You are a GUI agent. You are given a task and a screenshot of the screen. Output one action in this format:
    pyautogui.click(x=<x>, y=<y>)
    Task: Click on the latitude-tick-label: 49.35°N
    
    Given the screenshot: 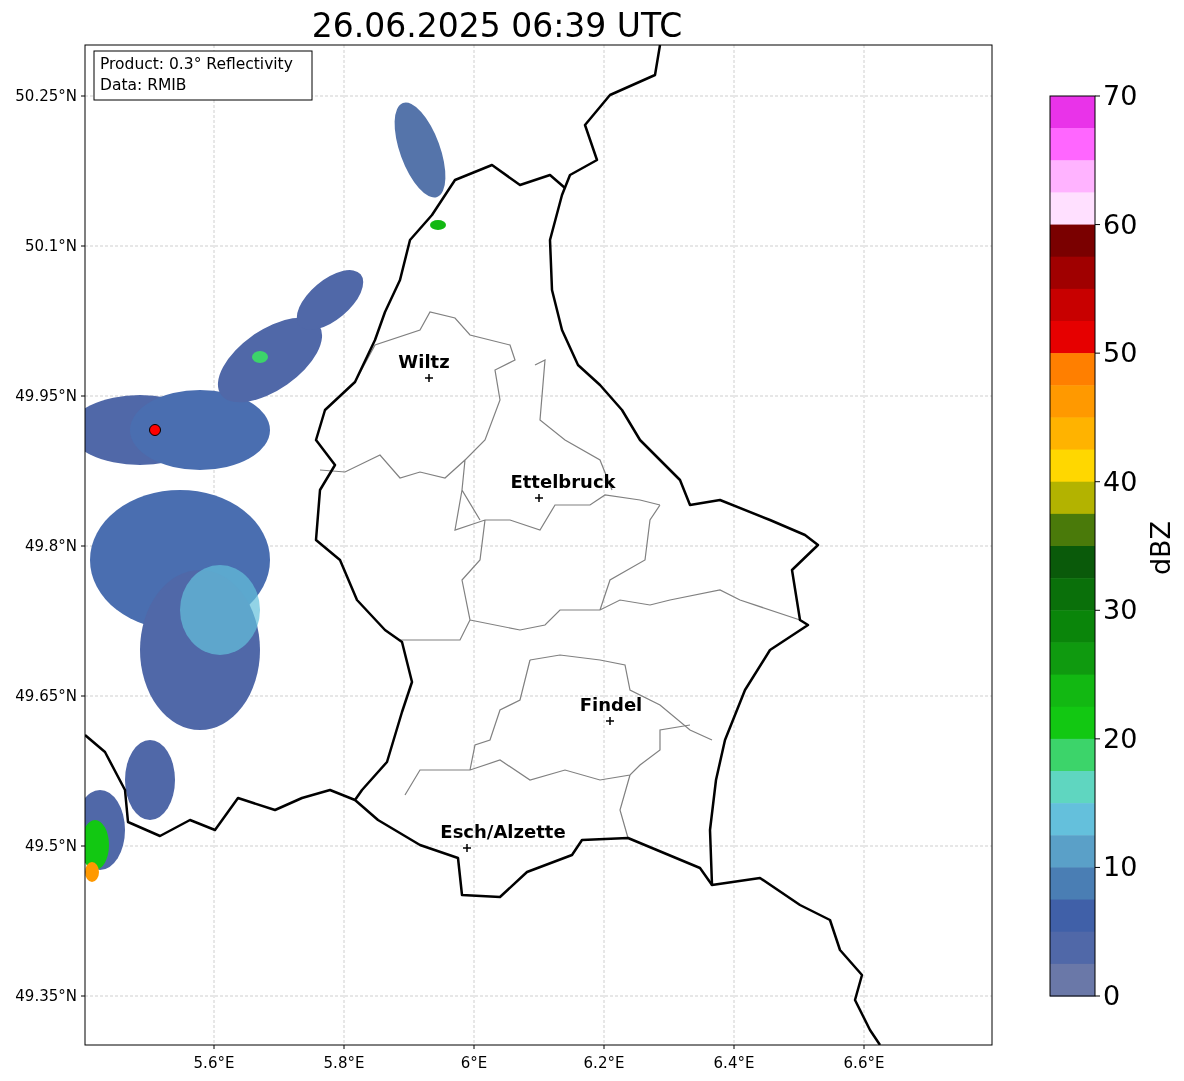 What is the action you would take?
    pyautogui.click(x=46, y=996)
    